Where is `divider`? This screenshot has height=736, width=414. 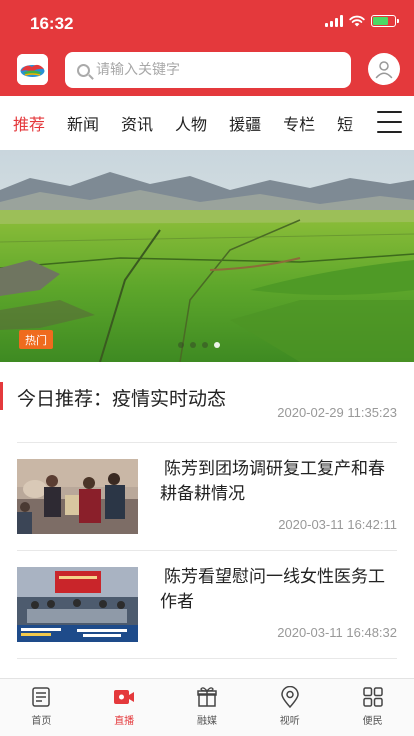
divider is located at coordinates (207, 658).